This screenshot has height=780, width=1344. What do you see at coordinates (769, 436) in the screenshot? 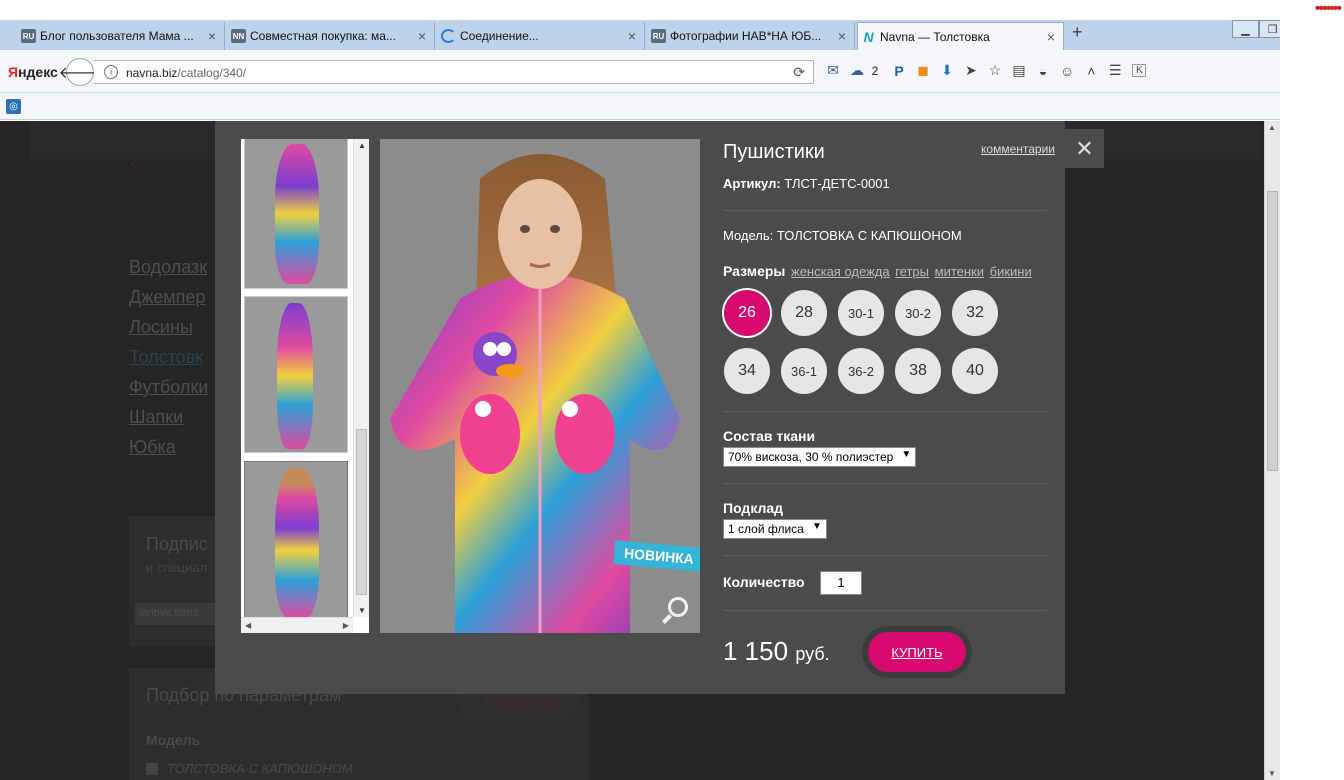
I see `fabric-label: Состав ткани` at bounding box center [769, 436].